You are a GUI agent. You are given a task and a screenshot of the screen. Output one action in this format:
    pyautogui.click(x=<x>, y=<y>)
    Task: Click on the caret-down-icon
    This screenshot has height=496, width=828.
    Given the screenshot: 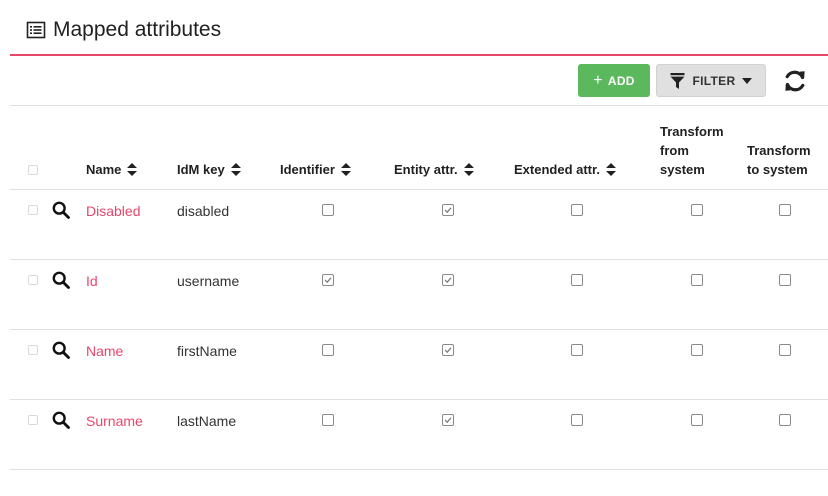 What is the action you would take?
    pyautogui.click(x=747, y=80)
    